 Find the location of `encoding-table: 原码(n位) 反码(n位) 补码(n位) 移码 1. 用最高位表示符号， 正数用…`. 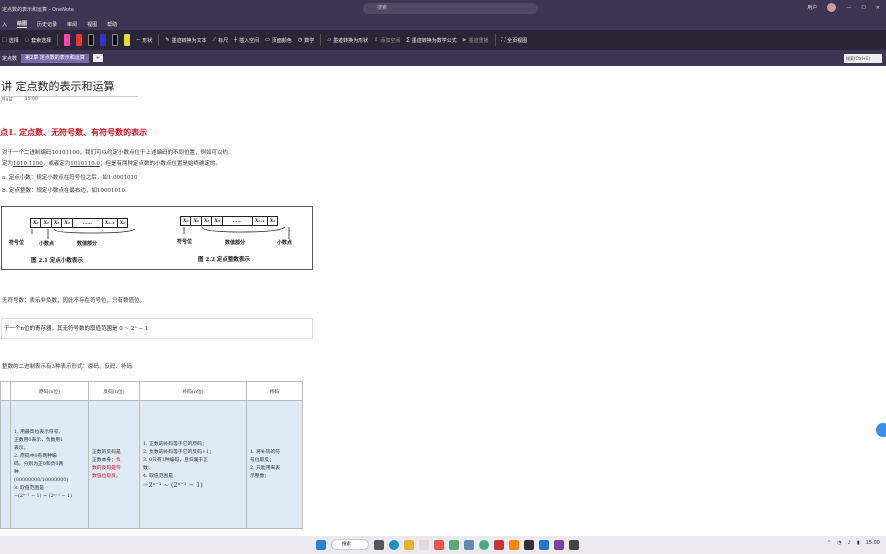

encoding-table: 原码(n位) 反码(n位) 补码(n位) 移码 1. 用最高位表示符号， 正数用… is located at coordinates (151, 455).